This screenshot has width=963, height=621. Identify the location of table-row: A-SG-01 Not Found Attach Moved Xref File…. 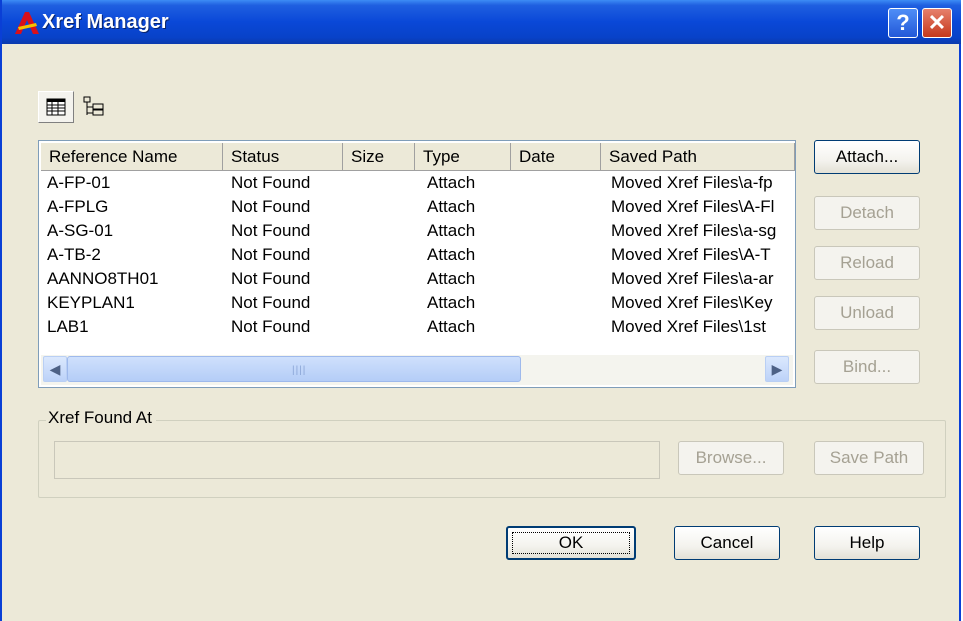
(417, 231).